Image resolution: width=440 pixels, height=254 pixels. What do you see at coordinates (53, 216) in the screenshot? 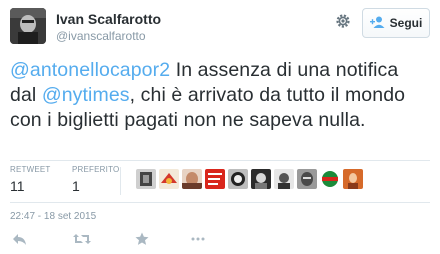
I see `timestamp: 22:47 - 18 set 2015` at bounding box center [53, 216].